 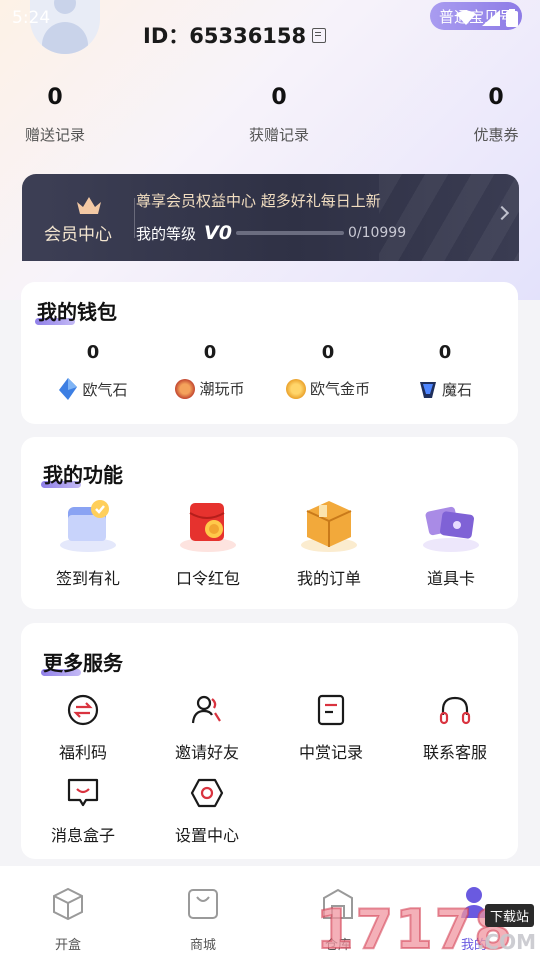 What do you see at coordinates (82, 835) in the screenshot?
I see `service-label: 消息盒子` at bounding box center [82, 835].